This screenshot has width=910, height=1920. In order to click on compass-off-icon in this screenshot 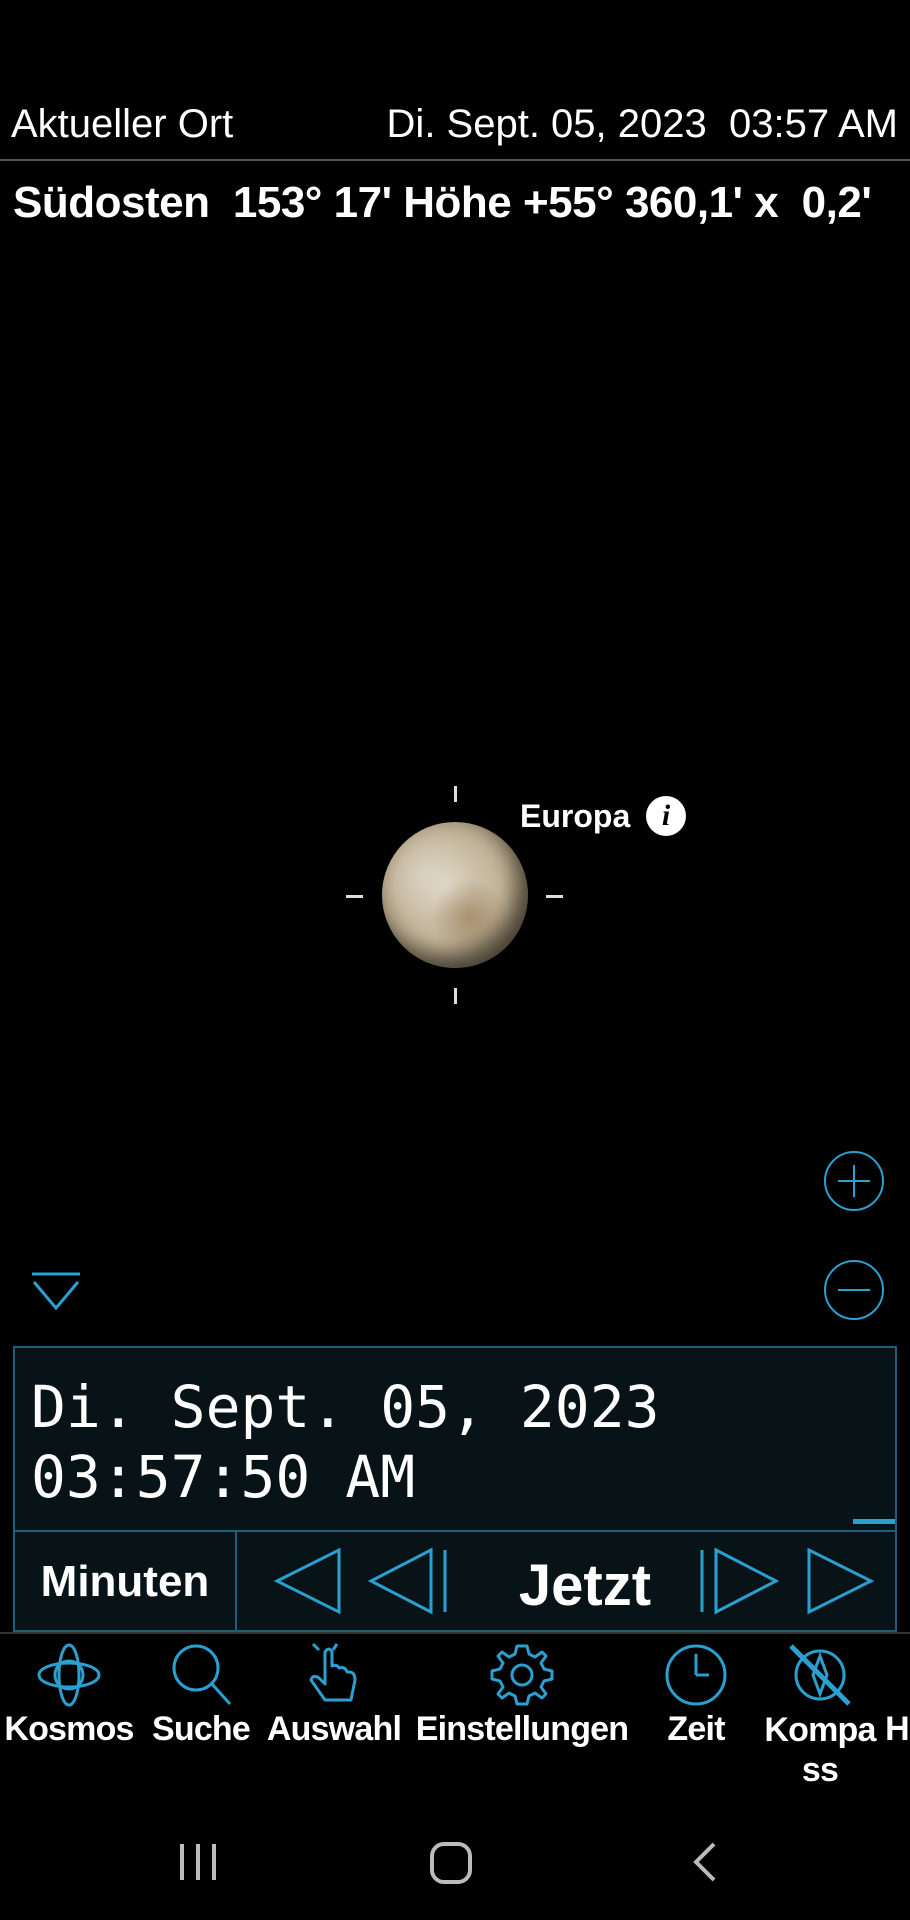, I will do `click(820, 1675)`.